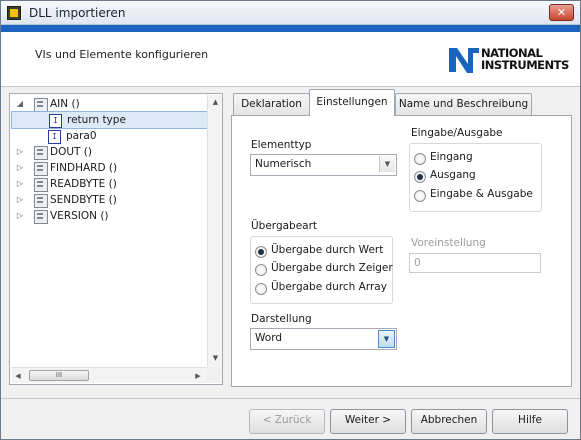 This screenshot has width=581, height=440. Describe the element at coordinates (261, 252) in the screenshot. I see `radio-by-value` at that location.